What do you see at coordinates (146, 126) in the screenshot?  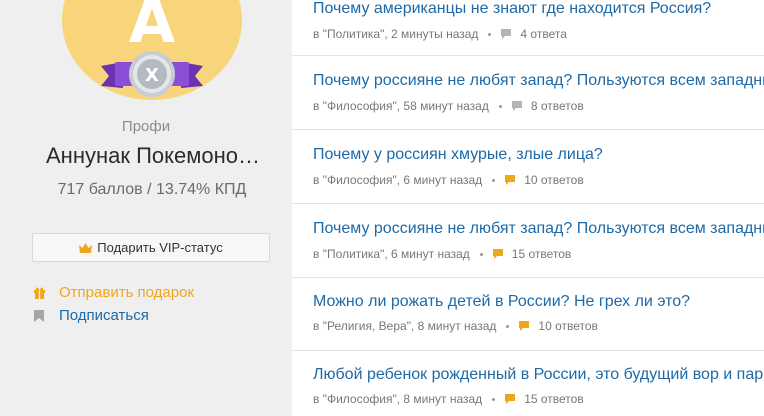 I see `user-rank: Профи` at bounding box center [146, 126].